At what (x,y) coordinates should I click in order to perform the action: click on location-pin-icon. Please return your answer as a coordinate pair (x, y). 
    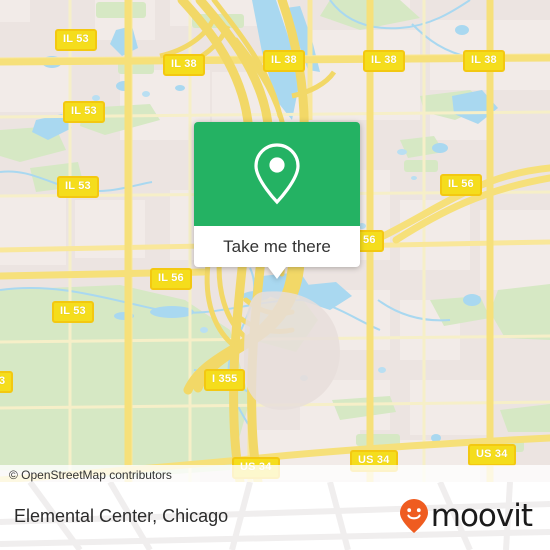
    Looking at the image, I should click on (277, 174).